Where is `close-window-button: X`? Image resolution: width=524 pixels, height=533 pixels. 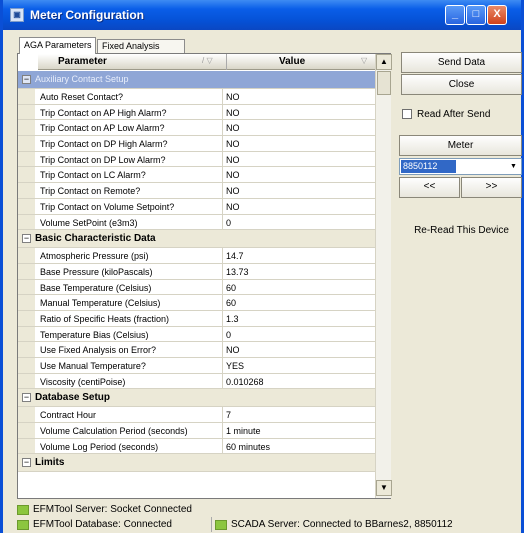
close-window-button: X is located at coordinates (497, 15).